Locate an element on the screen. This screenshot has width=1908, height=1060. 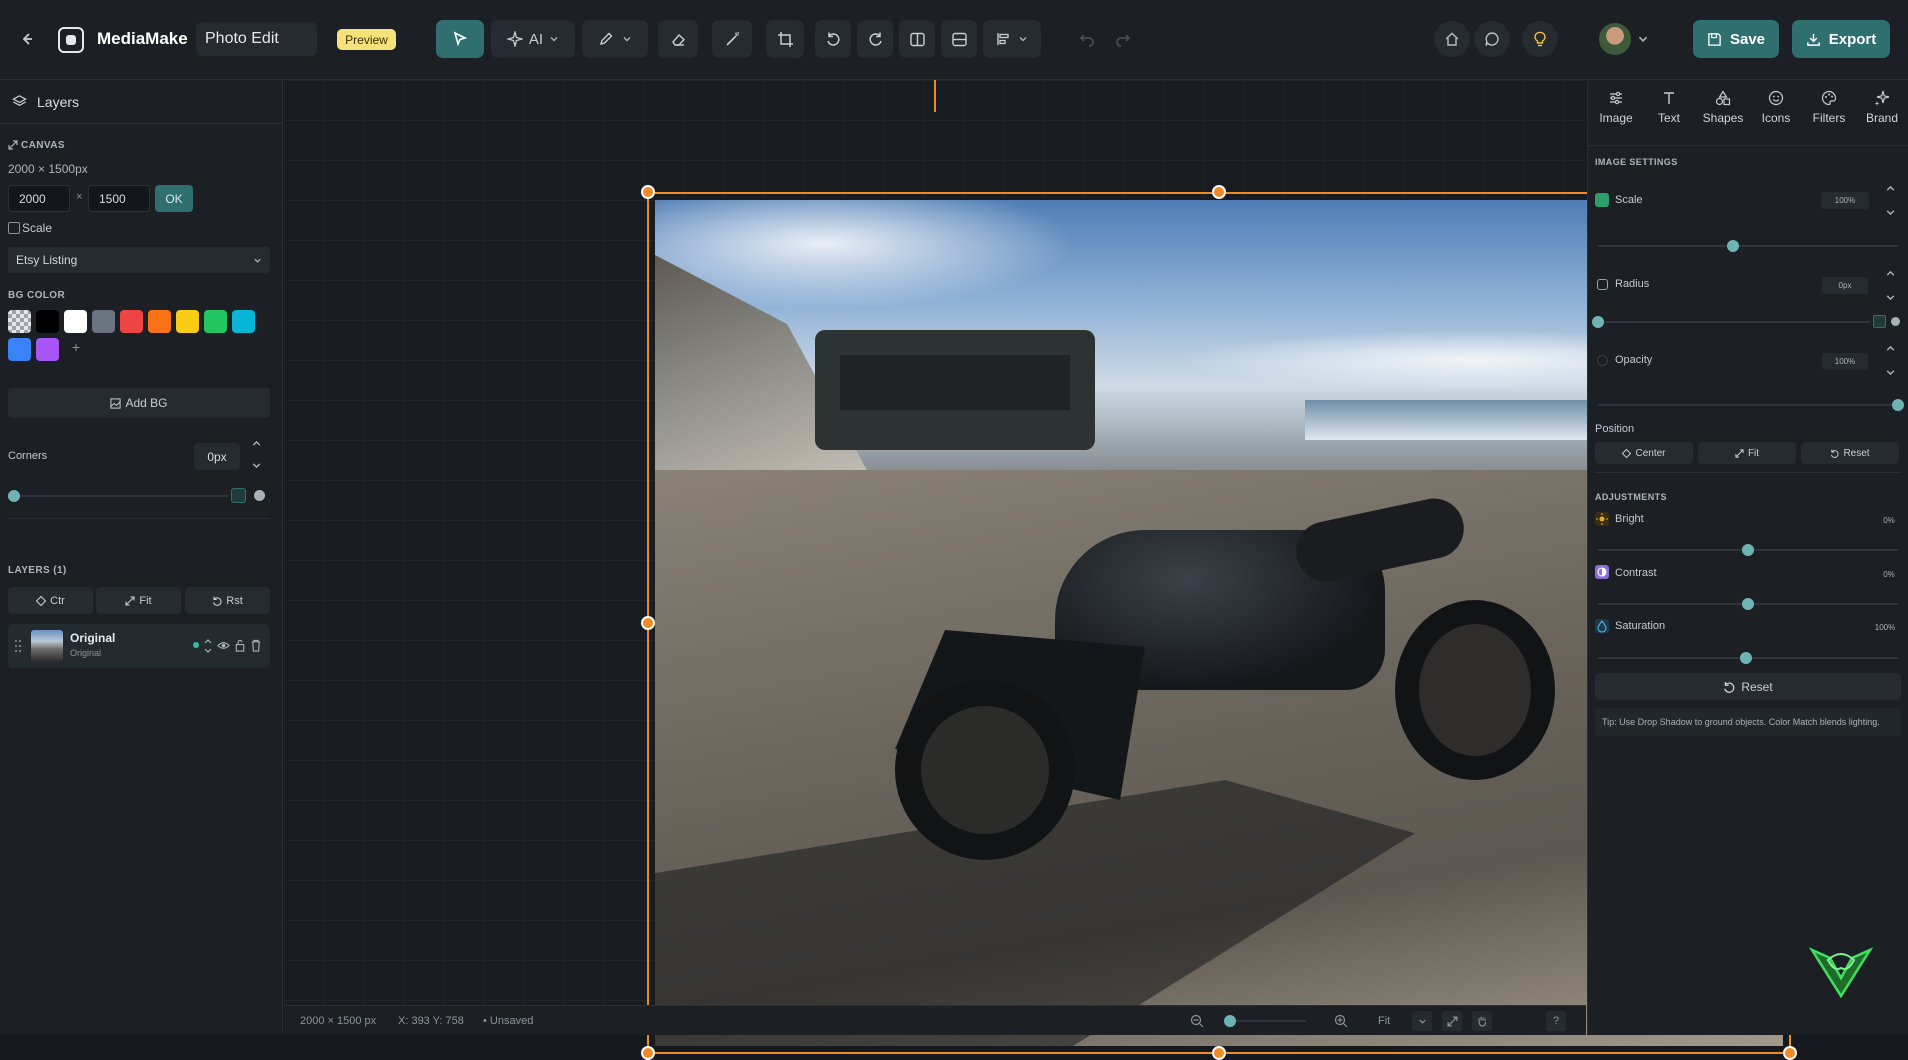
scale-enabled-toggle is located at coordinates (1602, 200).